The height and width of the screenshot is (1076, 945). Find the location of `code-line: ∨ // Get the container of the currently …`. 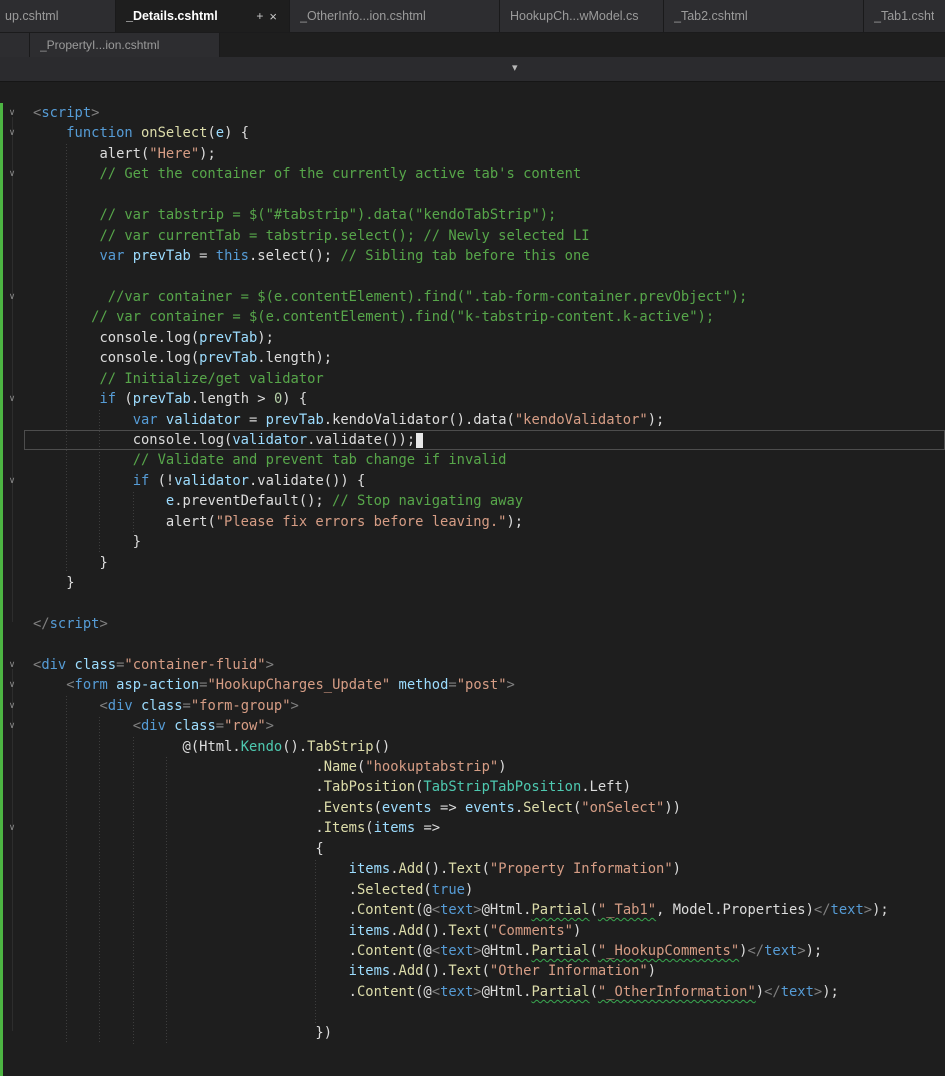

code-line: ∨ // Get the container of the currently … is located at coordinates (472, 174).